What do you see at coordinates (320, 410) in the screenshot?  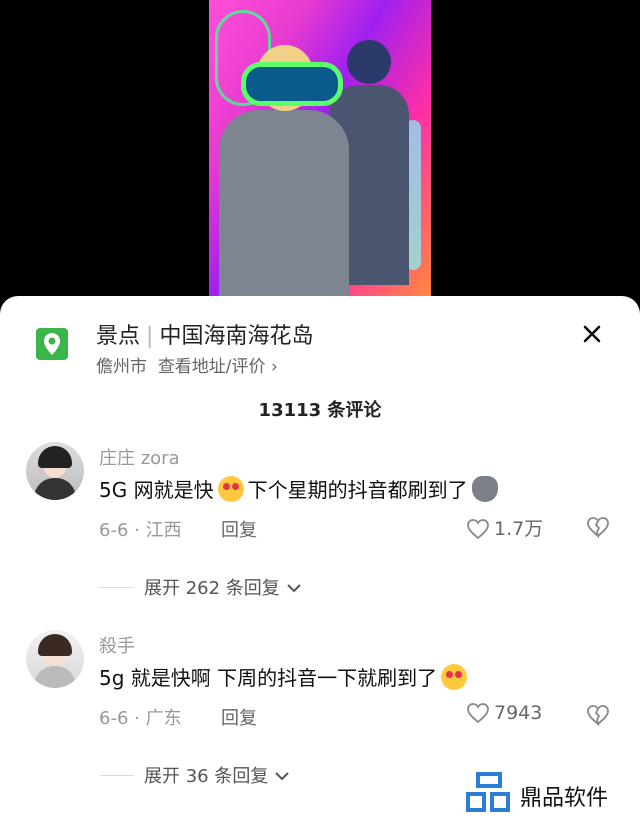 I see `comments-count: 13113 条评论` at bounding box center [320, 410].